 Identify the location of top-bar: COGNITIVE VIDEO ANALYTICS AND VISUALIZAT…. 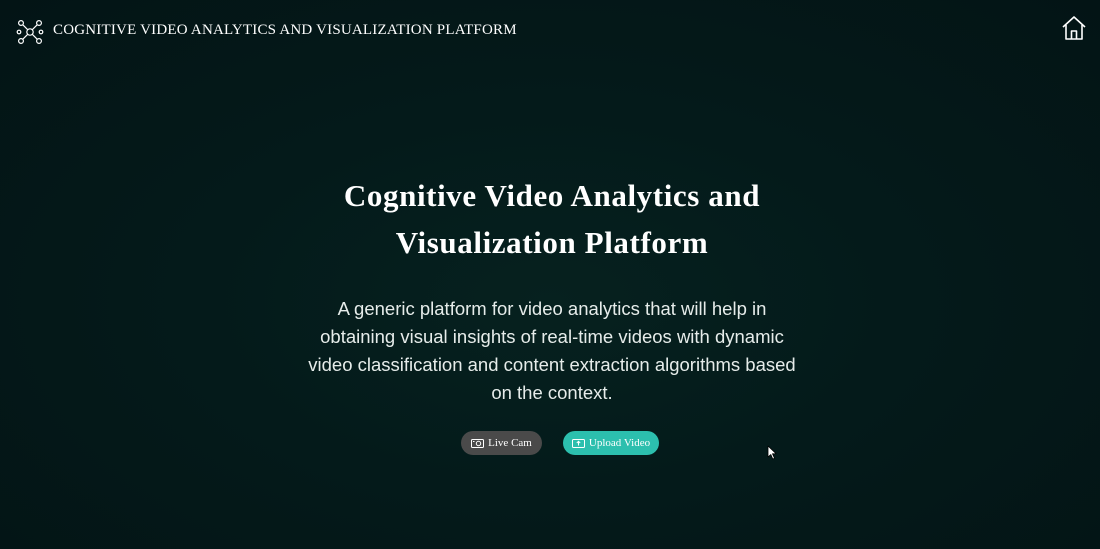
(550, 31).